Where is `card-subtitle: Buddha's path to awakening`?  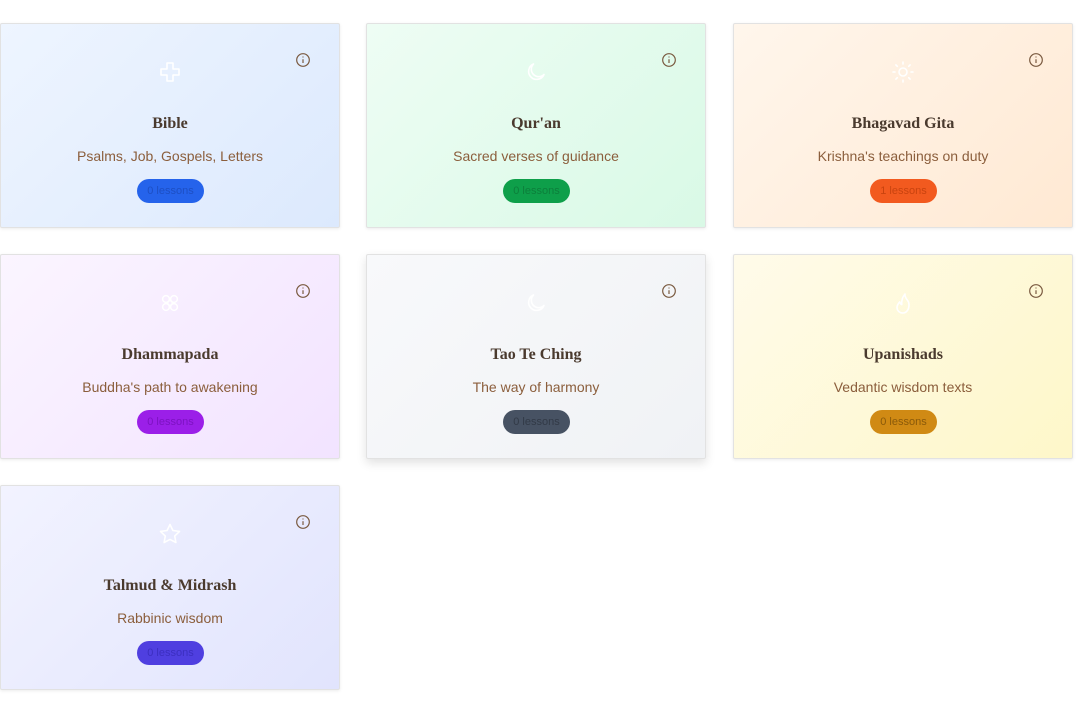
card-subtitle: Buddha's path to awakening is located at coordinates (170, 387).